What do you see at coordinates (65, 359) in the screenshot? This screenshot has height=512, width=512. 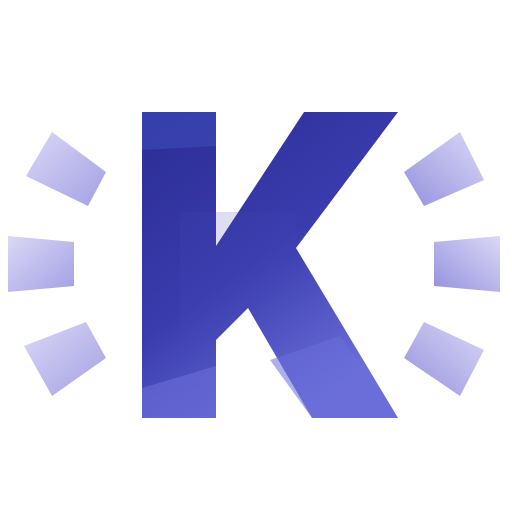 I see `ray-left-bottom-icon` at bounding box center [65, 359].